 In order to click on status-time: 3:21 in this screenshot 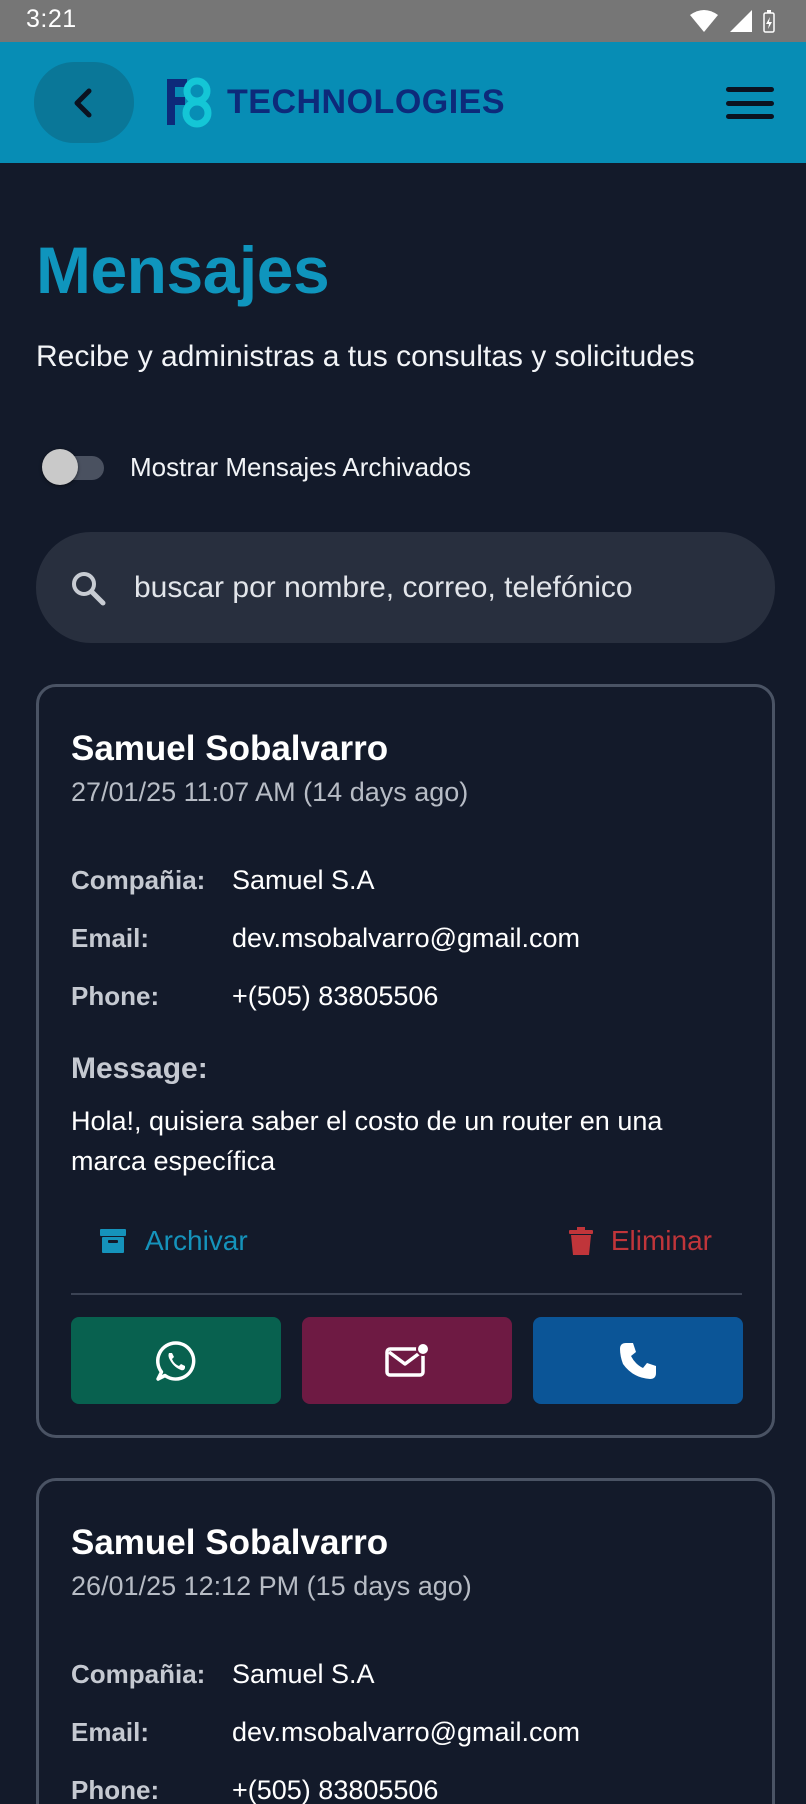, I will do `click(51, 19)`.